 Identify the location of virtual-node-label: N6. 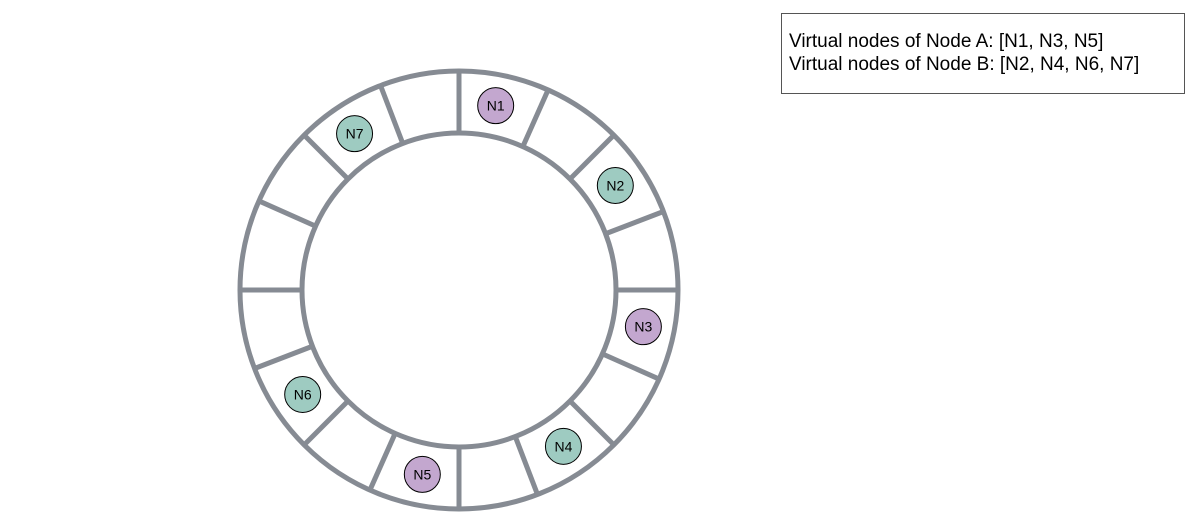
(303, 394).